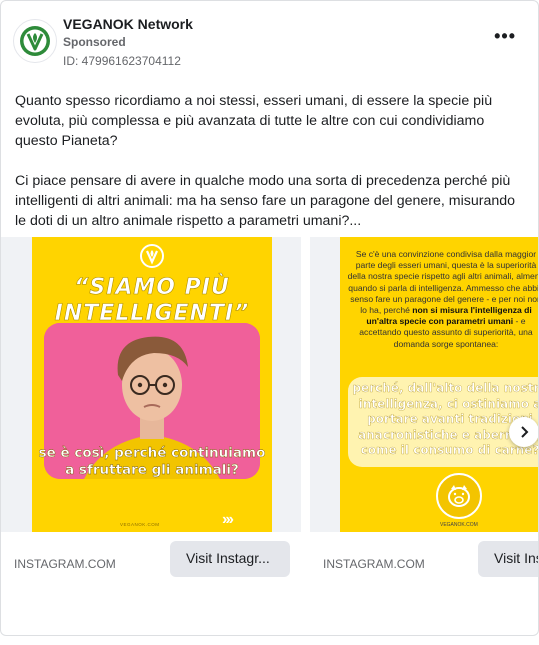  What do you see at coordinates (122, 61) in the screenshot?
I see `ad-id: ID: 479961623704112` at bounding box center [122, 61].